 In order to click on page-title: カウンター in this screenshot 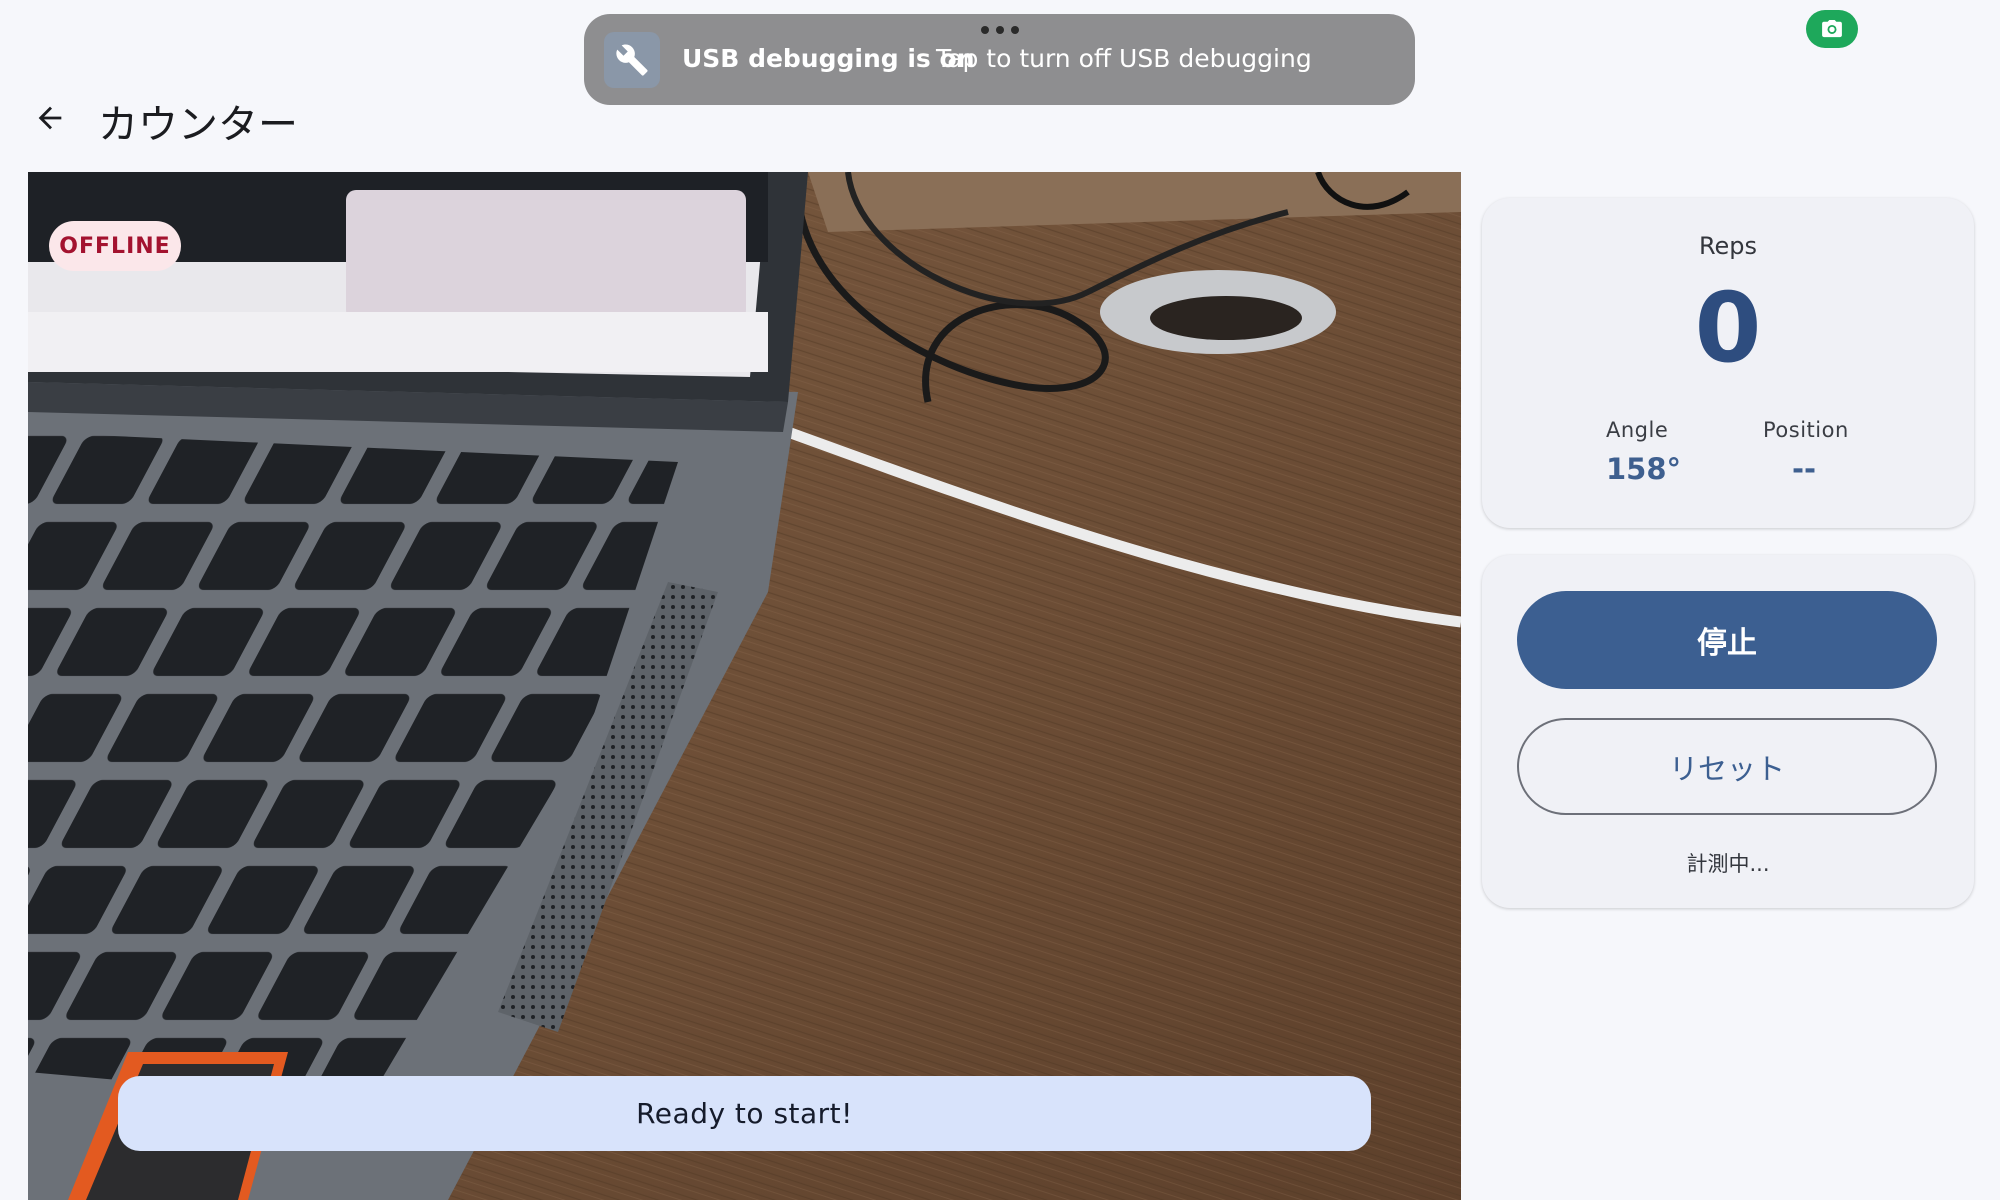, I will do `click(198, 125)`.